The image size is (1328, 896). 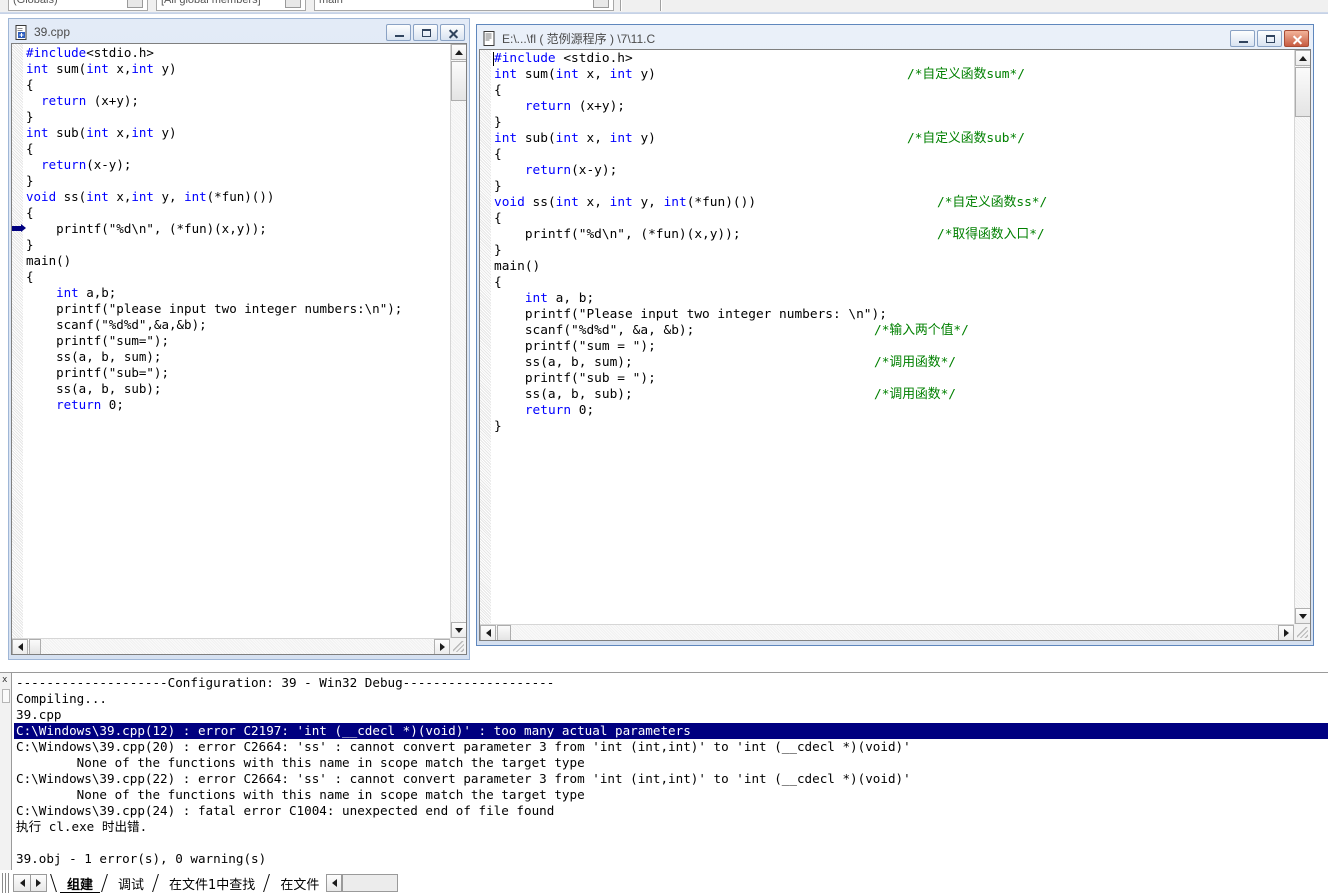 What do you see at coordinates (488, 632) in the screenshot?
I see `right-scroll-left-button` at bounding box center [488, 632].